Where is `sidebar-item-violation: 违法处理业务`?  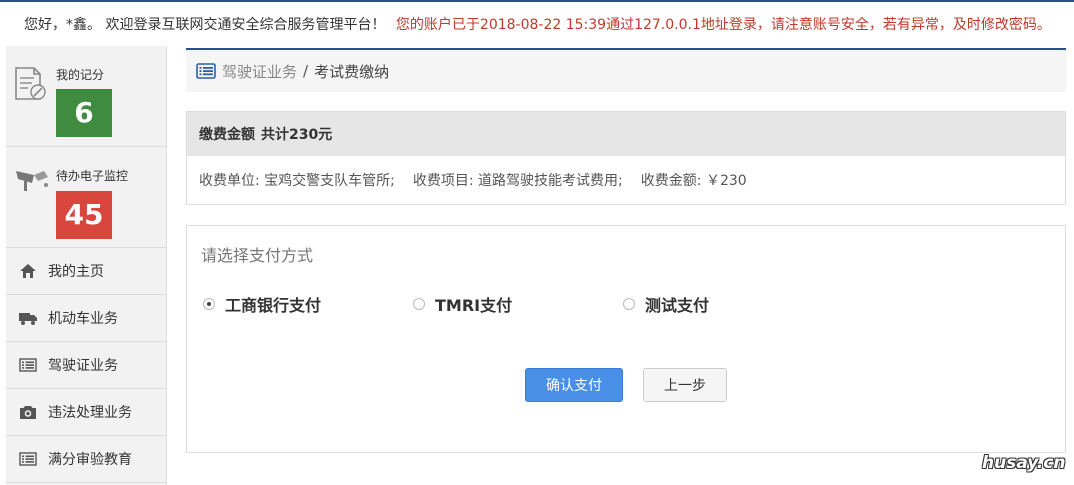
sidebar-item-violation: 违法处理业务 is located at coordinates (86, 412).